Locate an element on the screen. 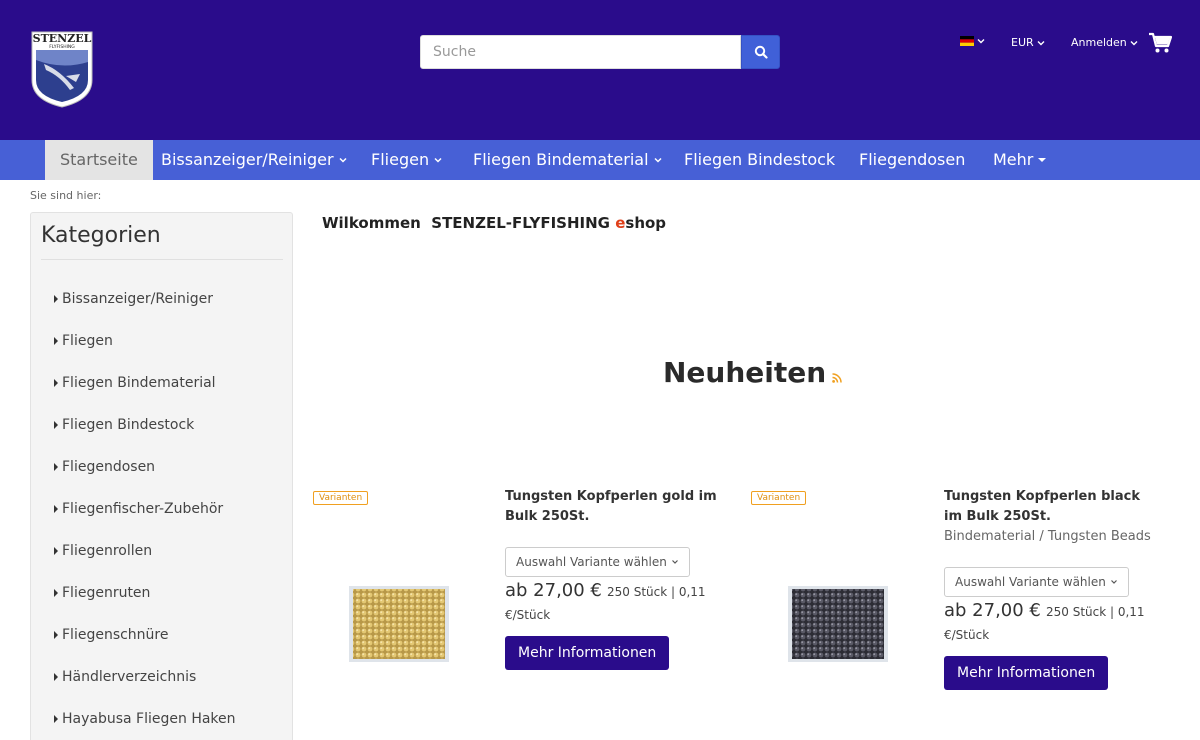 Image resolution: width=1200 pixels, height=740 pixels. nav-label: Bissanzeiger/Reiniger is located at coordinates (247, 159).